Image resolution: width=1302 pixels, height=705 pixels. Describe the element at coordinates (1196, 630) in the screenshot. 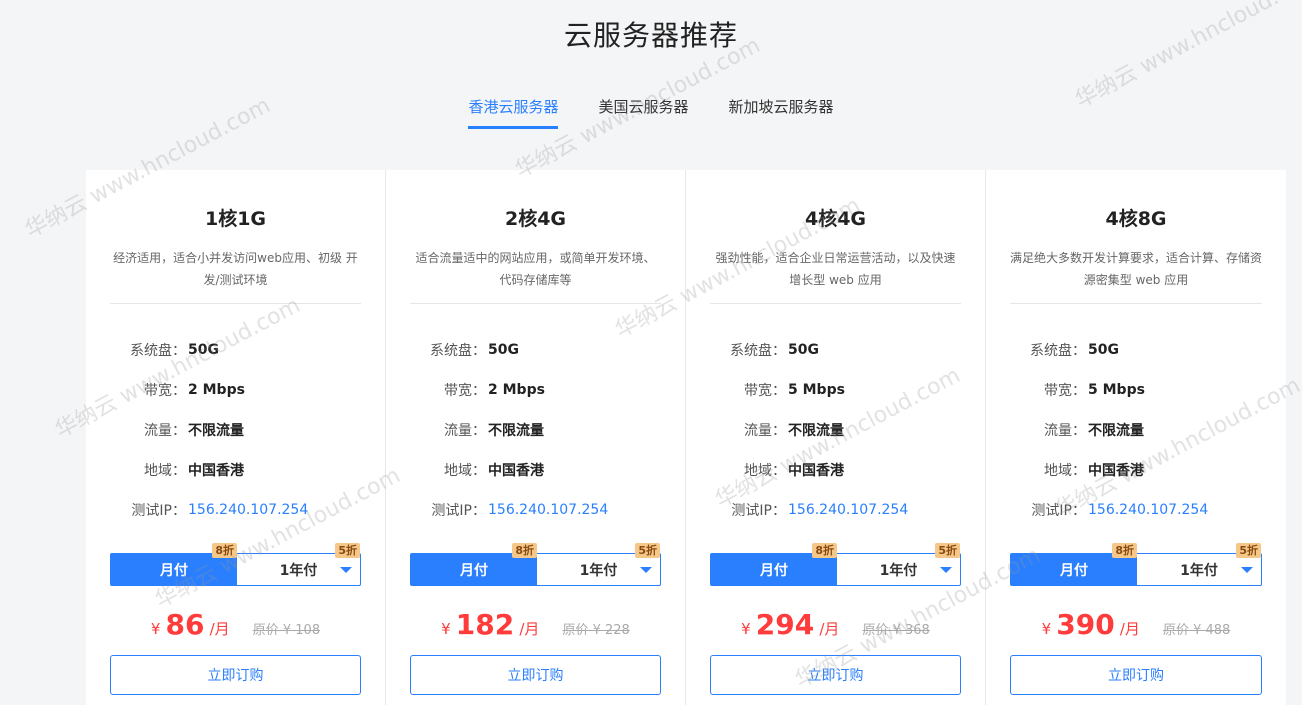

I see `original-price: 原价 ¥ 488` at that location.